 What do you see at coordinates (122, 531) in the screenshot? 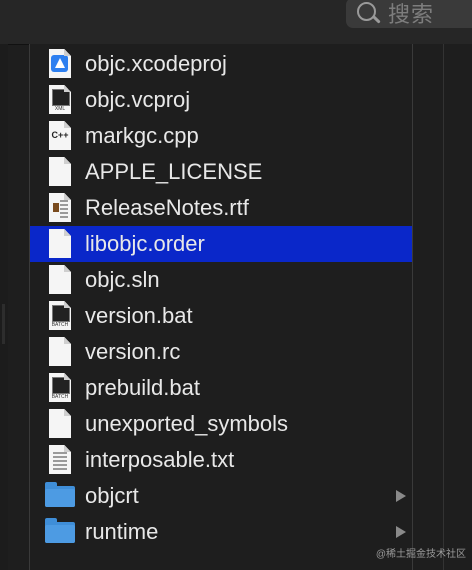
I see `file-name-label: runtime` at bounding box center [122, 531].